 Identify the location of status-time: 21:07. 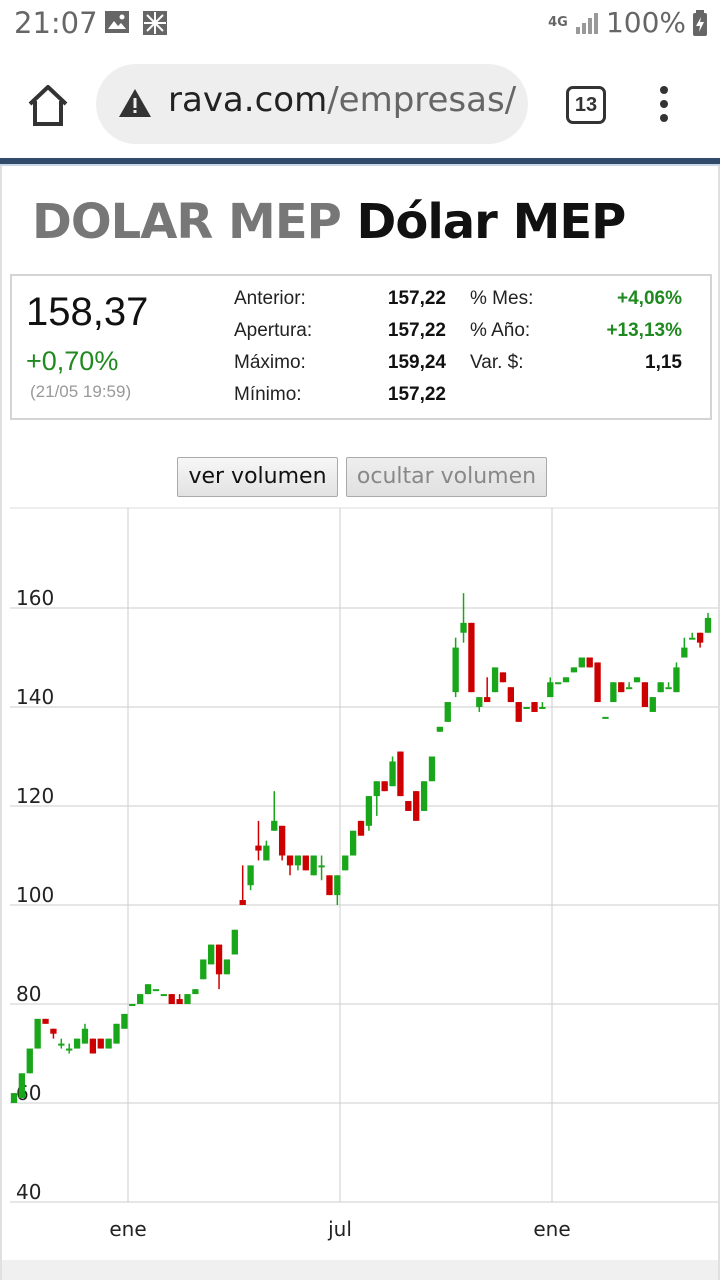
(56, 23).